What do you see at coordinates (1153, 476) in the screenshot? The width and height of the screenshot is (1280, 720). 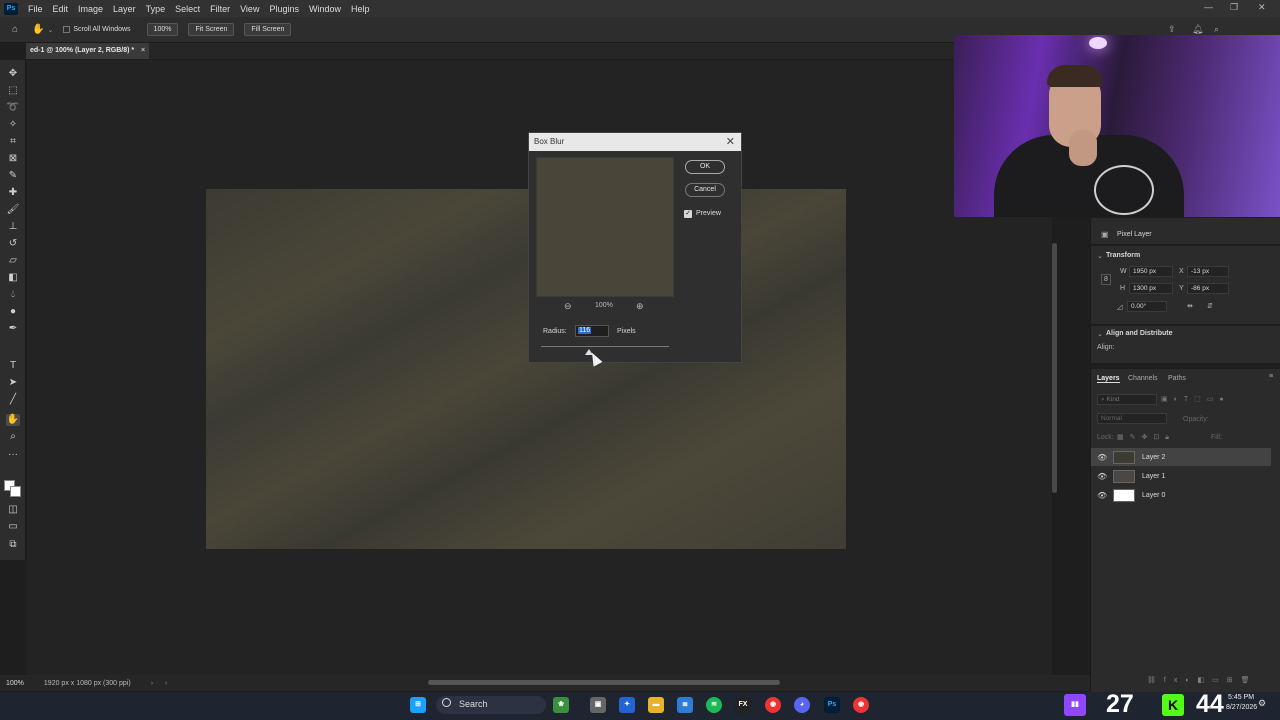 I see `layer-name: Layer 1` at bounding box center [1153, 476].